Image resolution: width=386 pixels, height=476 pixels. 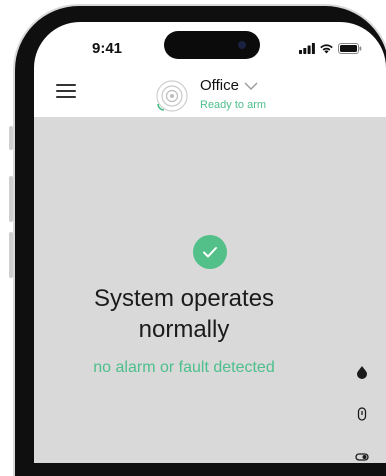 What do you see at coordinates (362, 414) in the screenshot?
I see `device-icon` at bounding box center [362, 414].